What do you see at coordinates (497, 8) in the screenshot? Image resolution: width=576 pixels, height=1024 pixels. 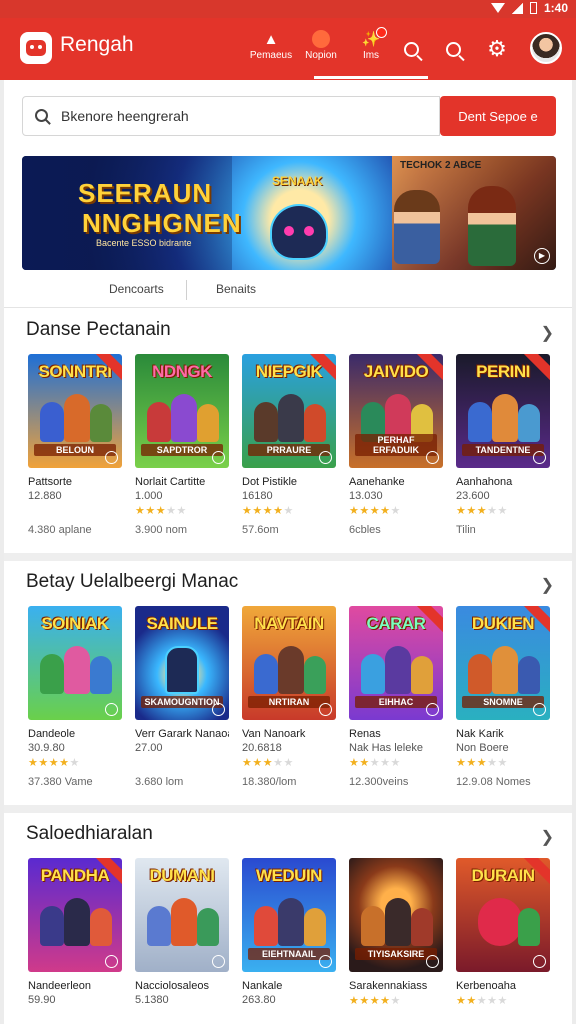 I see `wifi-icon` at bounding box center [497, 8].